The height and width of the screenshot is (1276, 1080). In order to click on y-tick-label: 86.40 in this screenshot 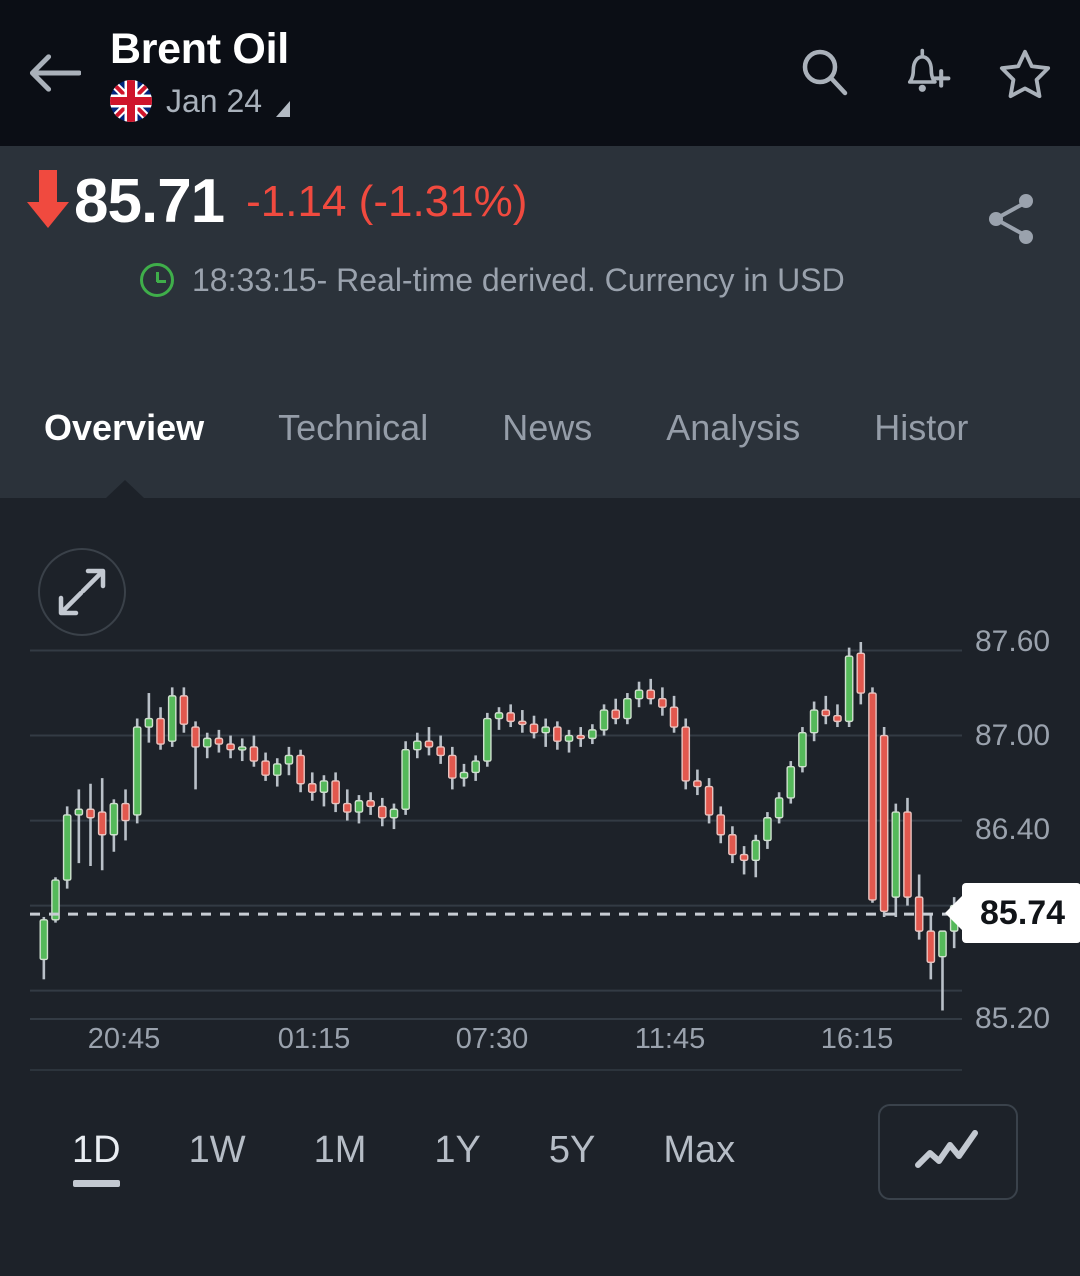, I will do `click(1013, 829)`.